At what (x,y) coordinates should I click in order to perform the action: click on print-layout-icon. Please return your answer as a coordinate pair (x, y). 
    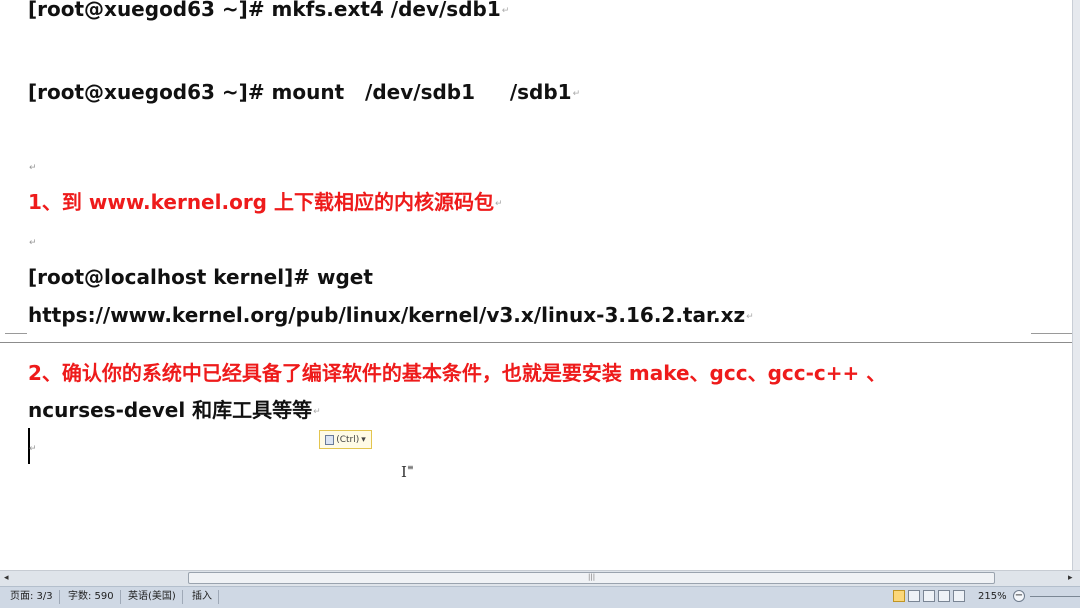
    Looking at the image, I should click on (899, 596).